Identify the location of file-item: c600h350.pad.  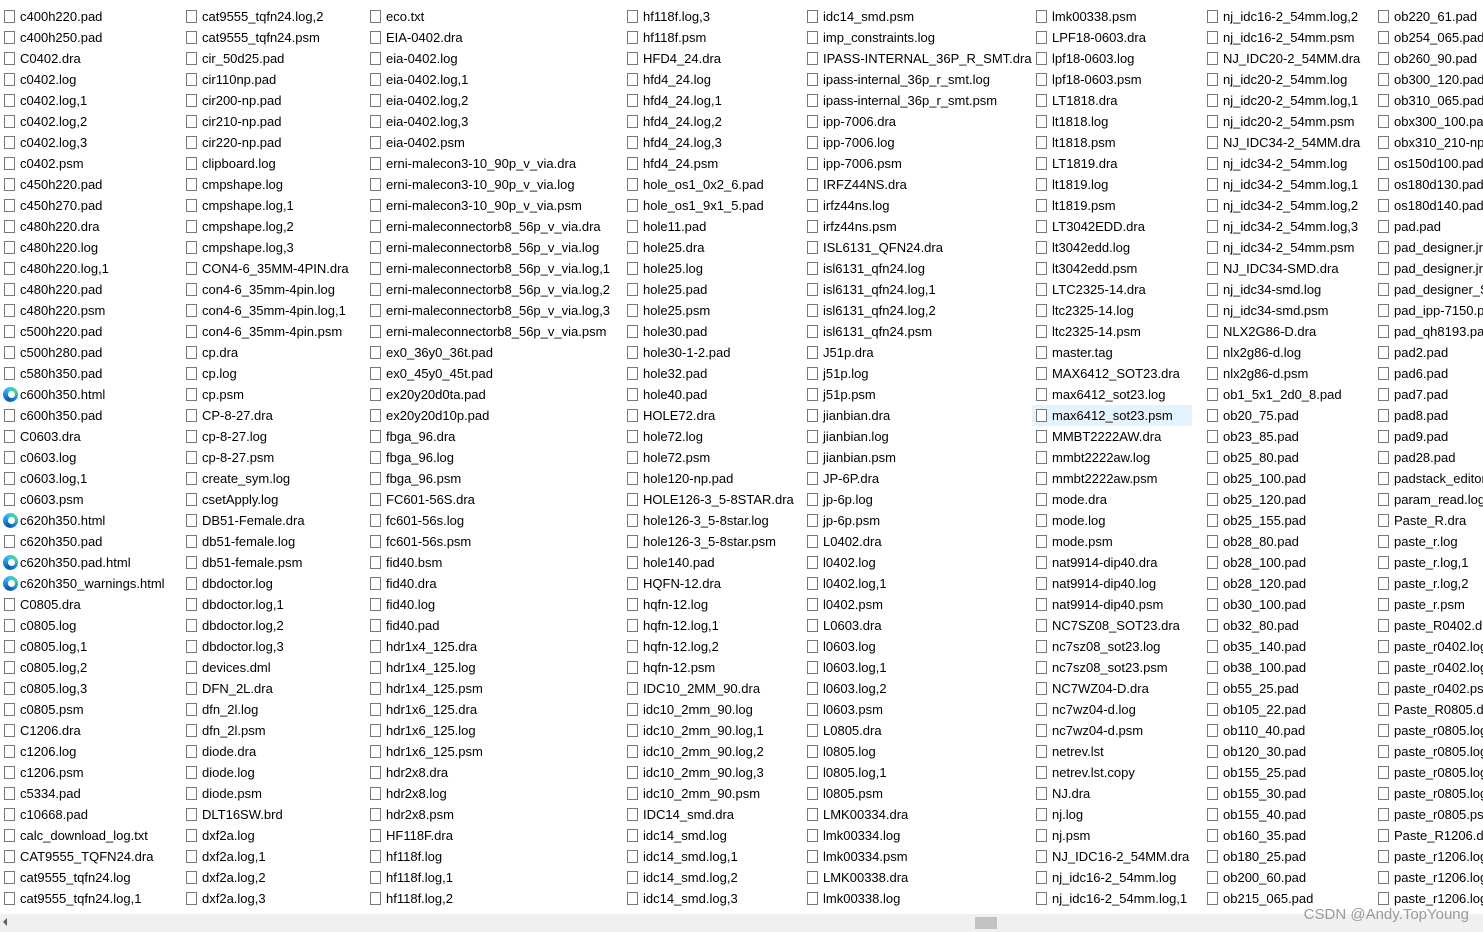
(89, 415).